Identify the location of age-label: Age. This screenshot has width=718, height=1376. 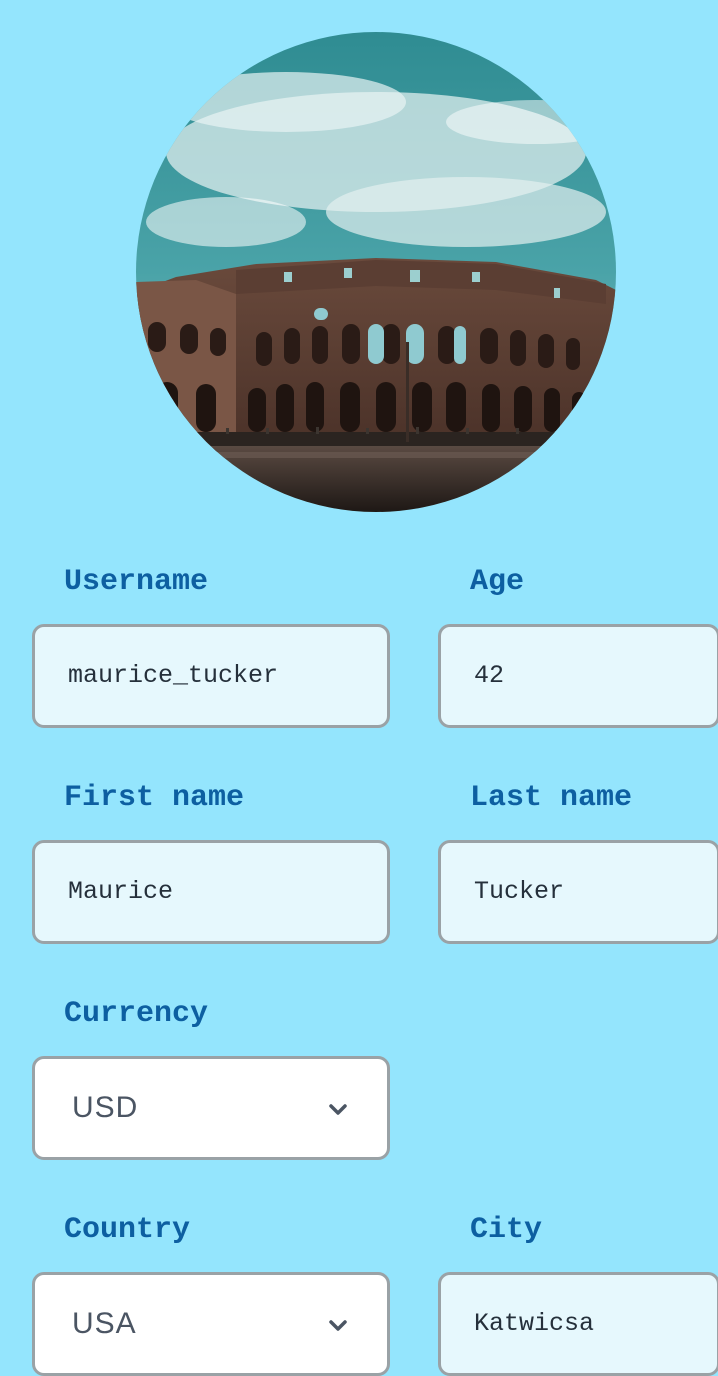
(497, 582).